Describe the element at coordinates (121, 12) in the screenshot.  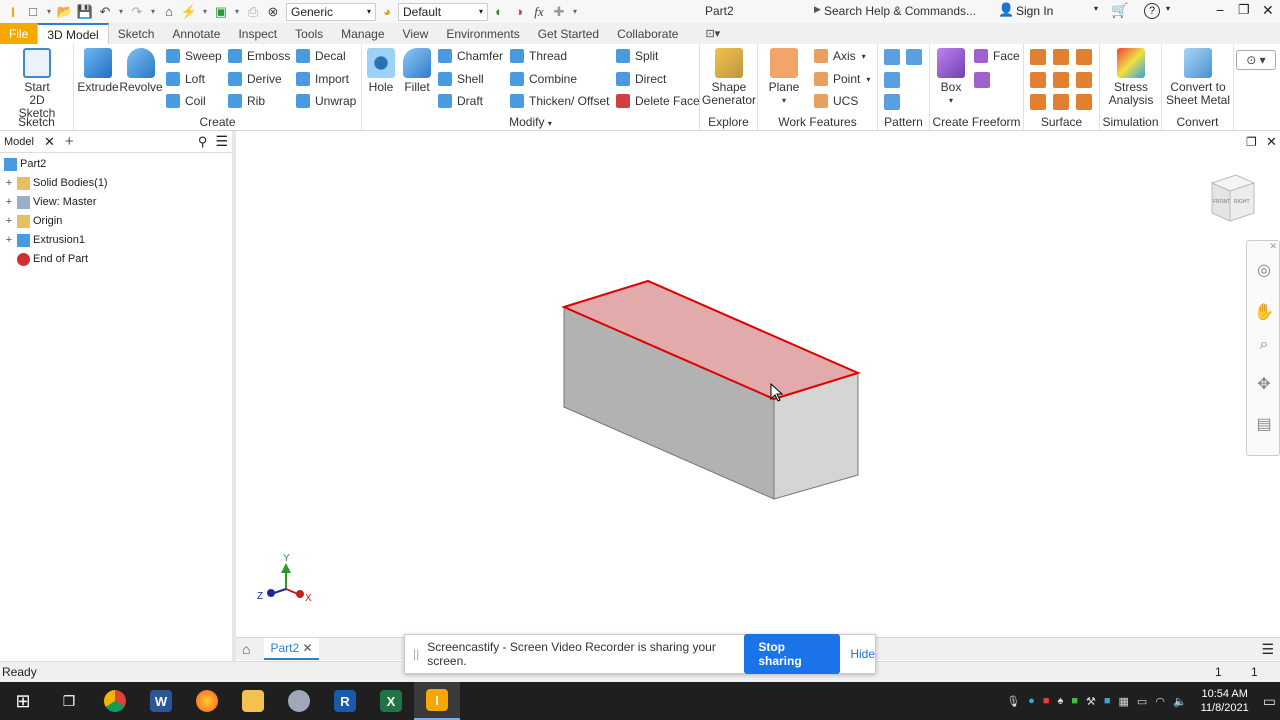
I see `undo-dropdown-icon: ▾` at that location.